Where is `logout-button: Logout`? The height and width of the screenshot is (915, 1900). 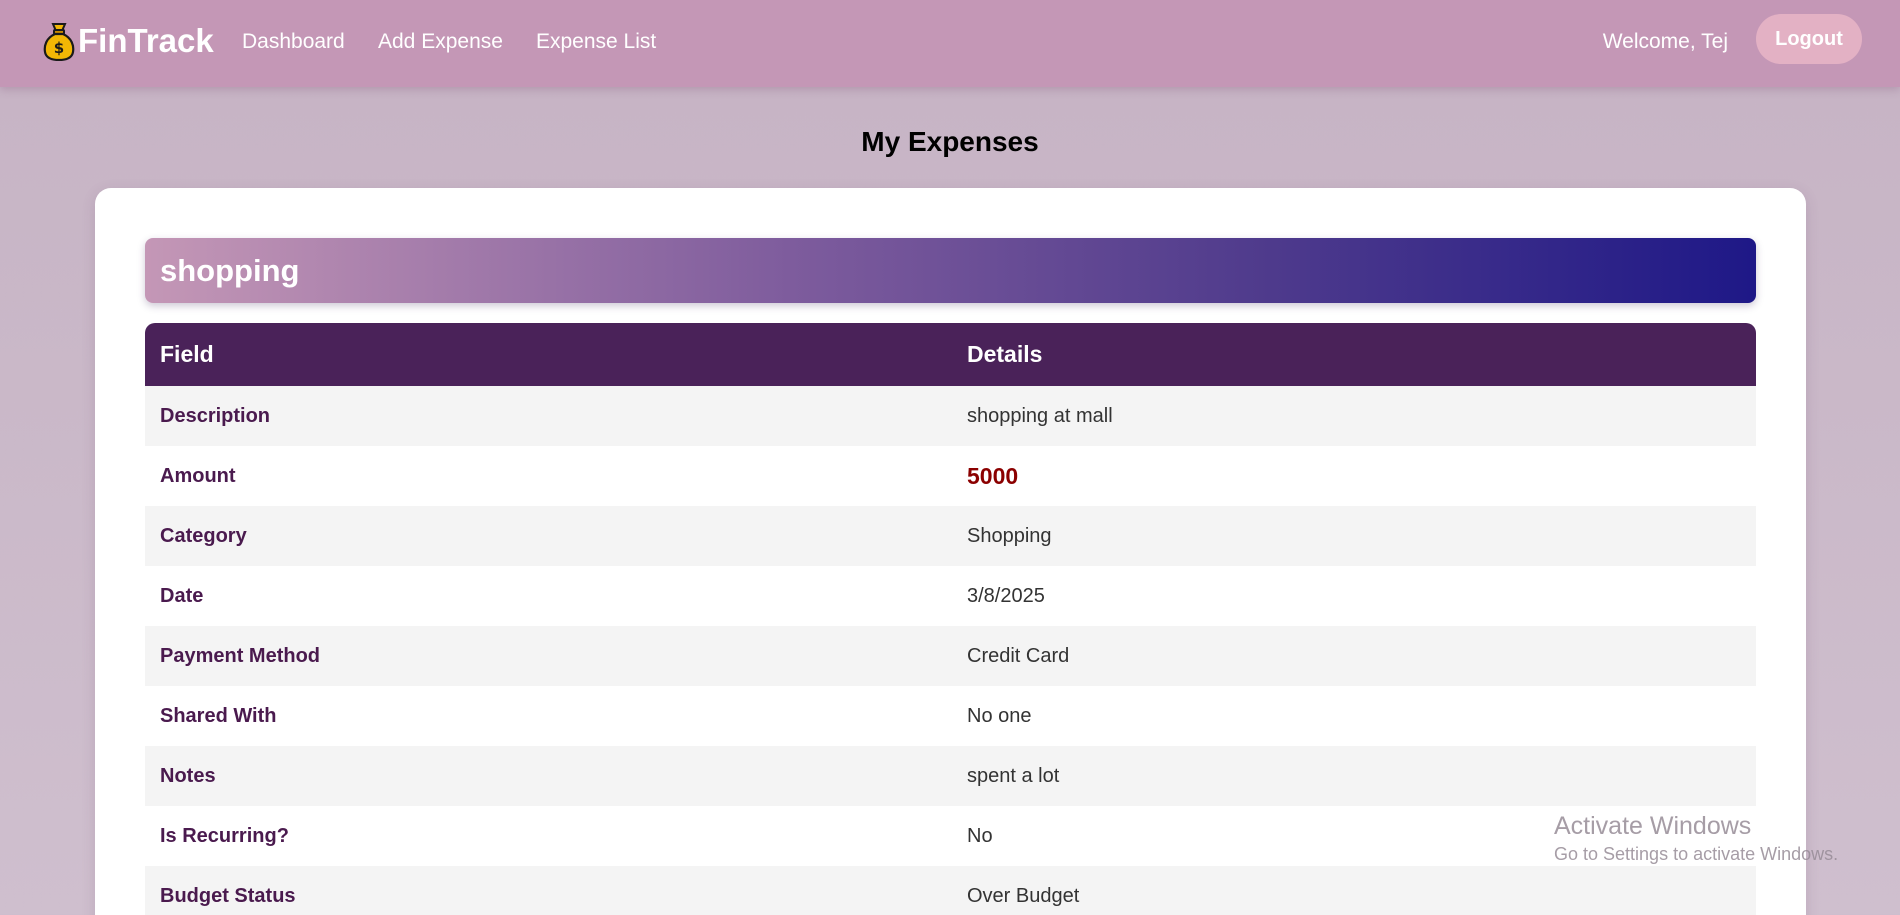 logout-button: Logout is located at coordinates (1809, 39).